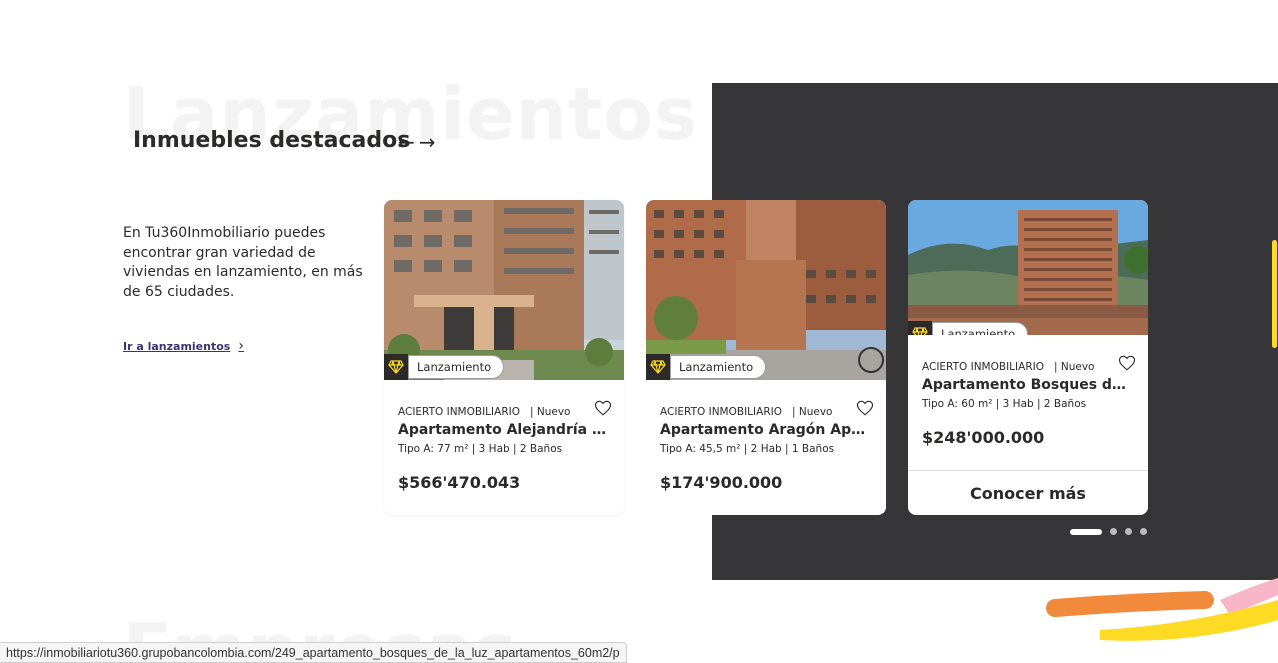 The height and width of the screenshot is (663, 1278). What do you see at coordinates (459, 482) in the screenshot?
I see `property-price: $566'470.043` at bounding box center [459, 482].